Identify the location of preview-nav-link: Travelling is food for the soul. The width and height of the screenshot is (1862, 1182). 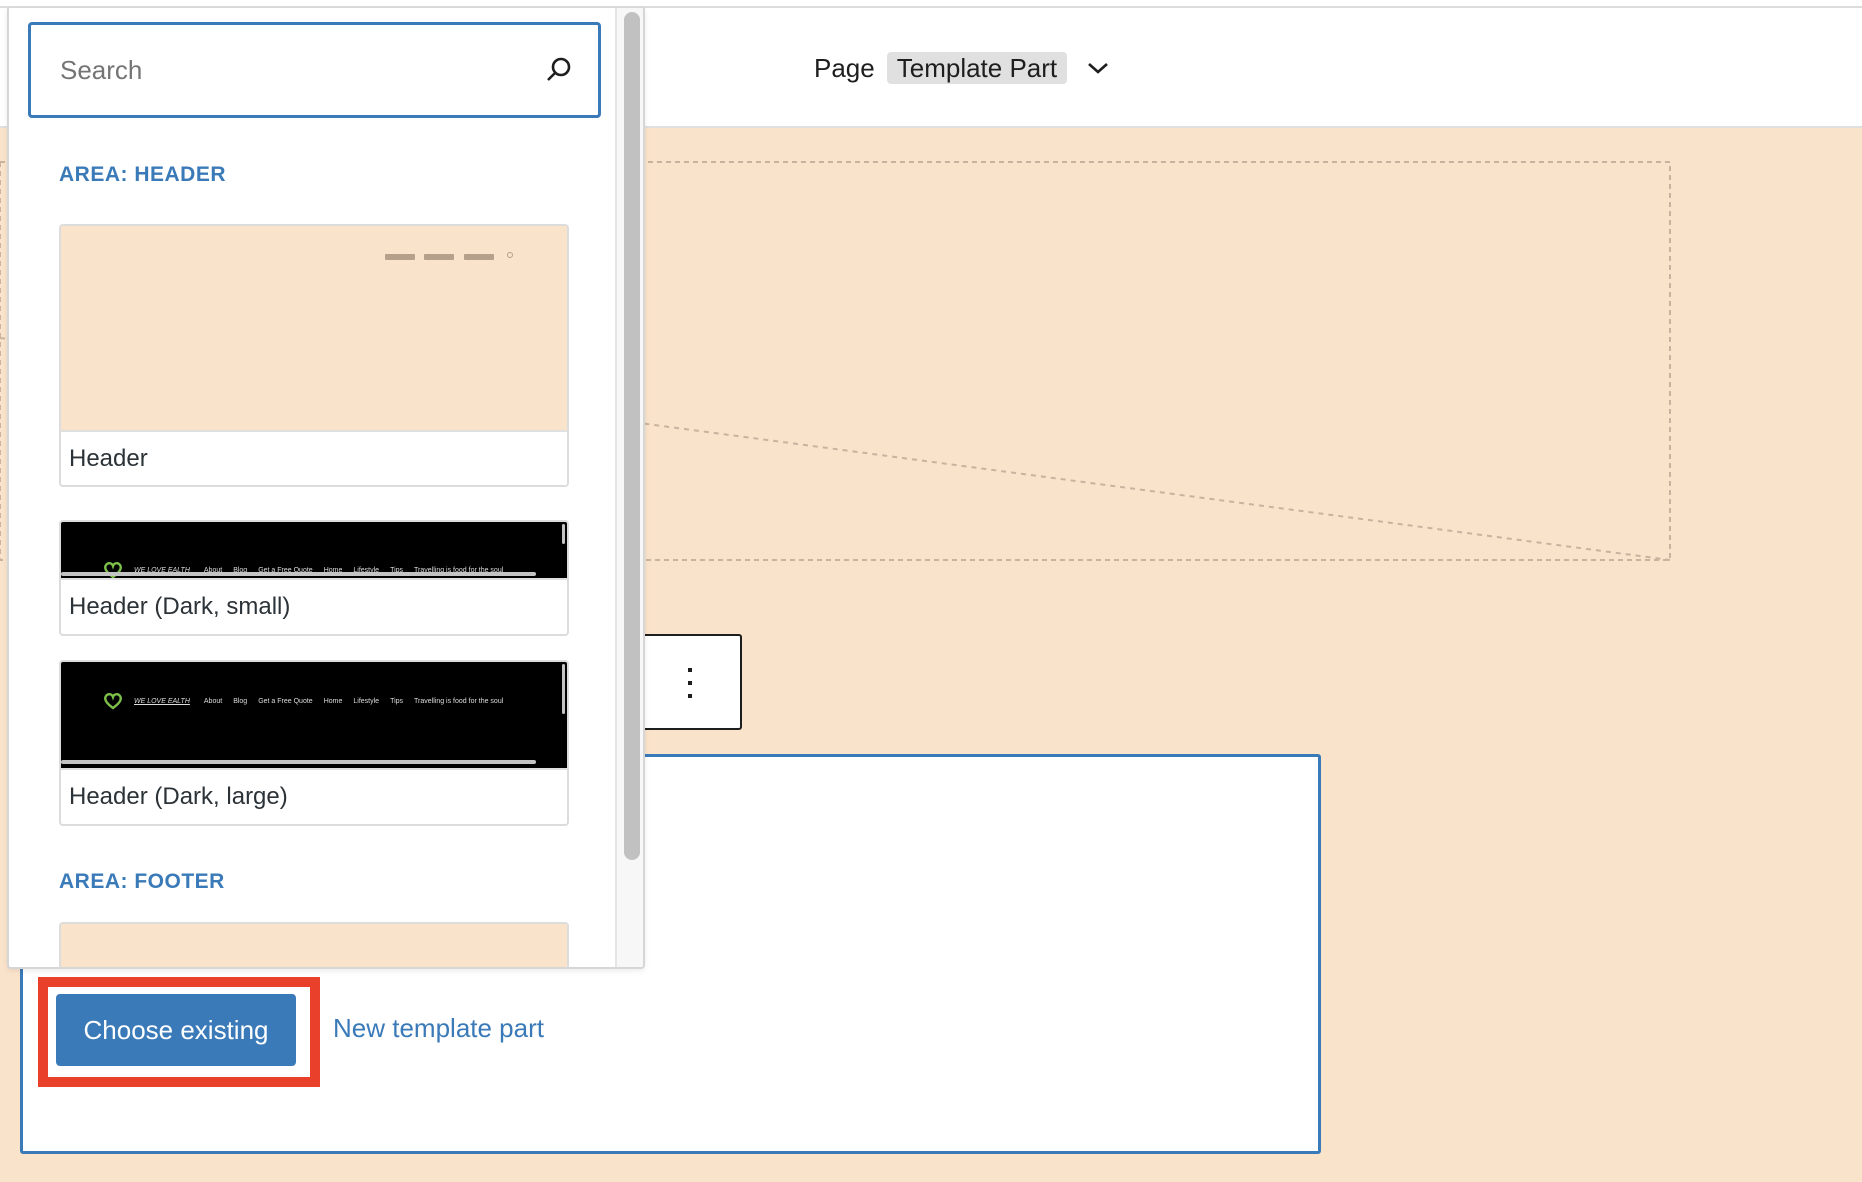
(459, 701).